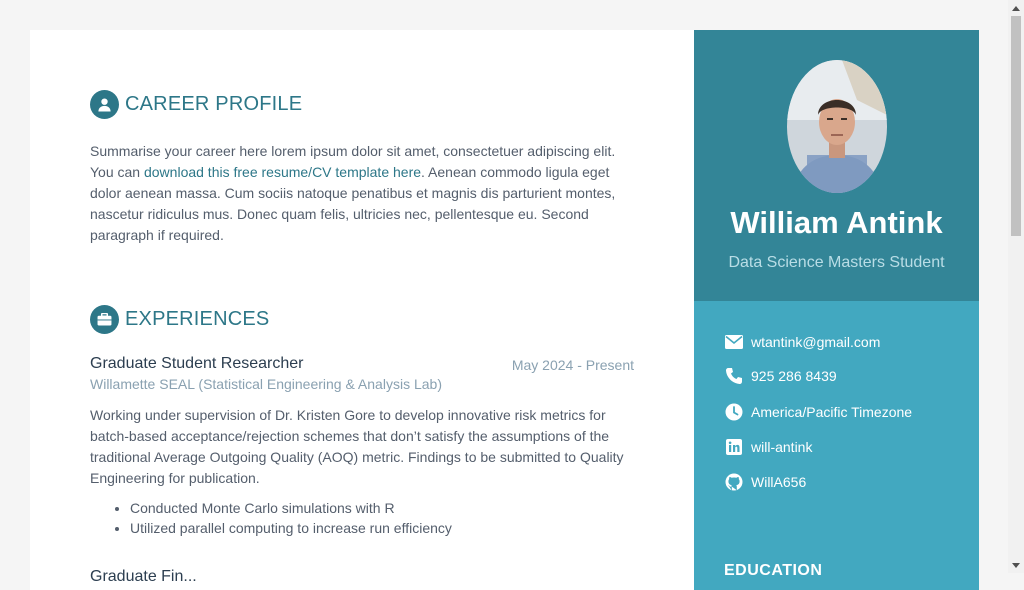 The width and height of the screenshot is (1024, 590). I want to click on scroll-down-arrow-icon, so click(1016, 565).